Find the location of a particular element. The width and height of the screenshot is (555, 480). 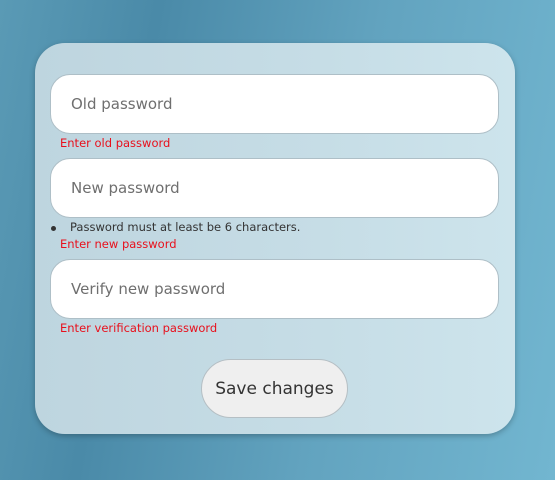

bullet-icon is located at coordinates (53, 228).